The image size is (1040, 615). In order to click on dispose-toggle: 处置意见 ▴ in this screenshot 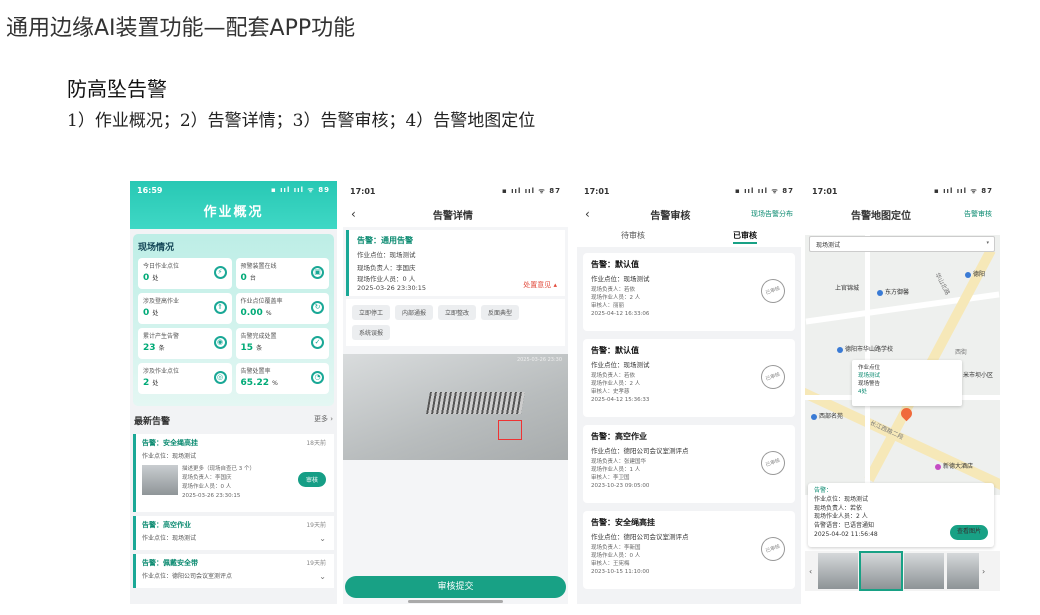, I will do `click(540, 285)`.